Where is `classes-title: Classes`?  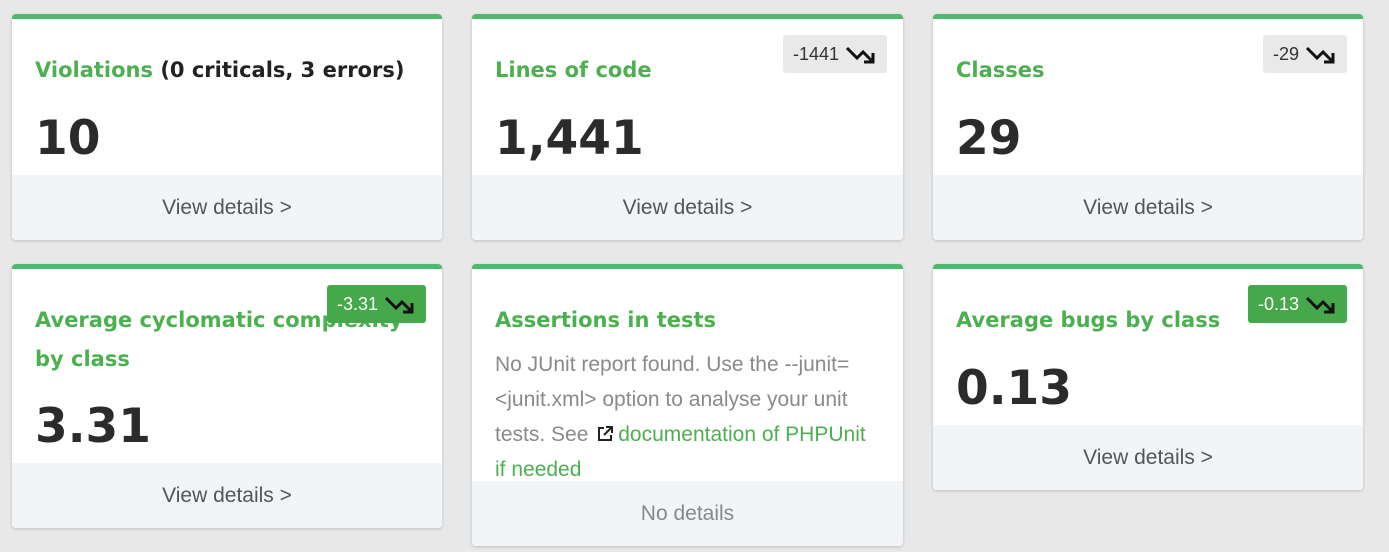 classes-title: Classes is located at coordinates (1000, 70).